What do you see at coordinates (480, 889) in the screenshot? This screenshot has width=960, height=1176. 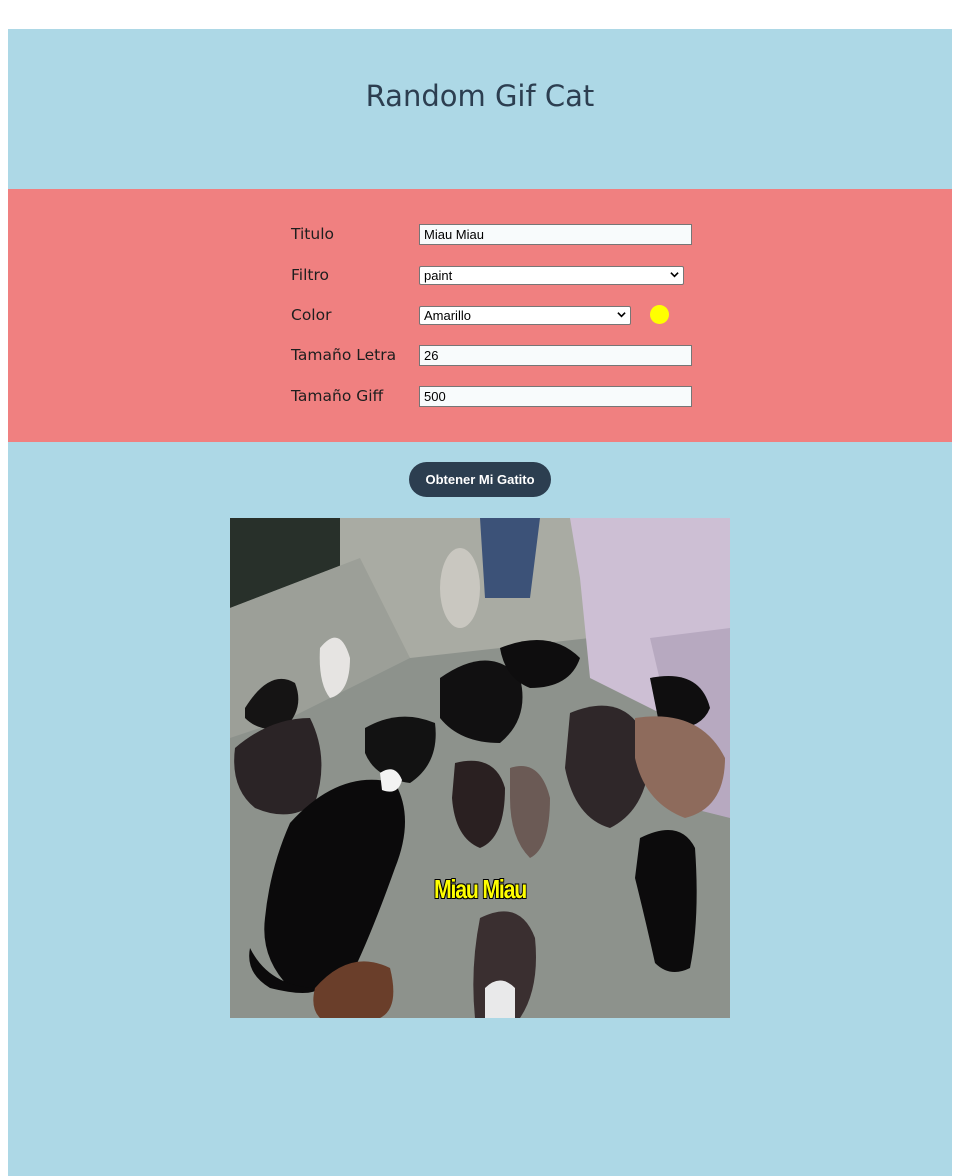 I see `gif-caption: Miau Miau` at bounding box center [480, 889].